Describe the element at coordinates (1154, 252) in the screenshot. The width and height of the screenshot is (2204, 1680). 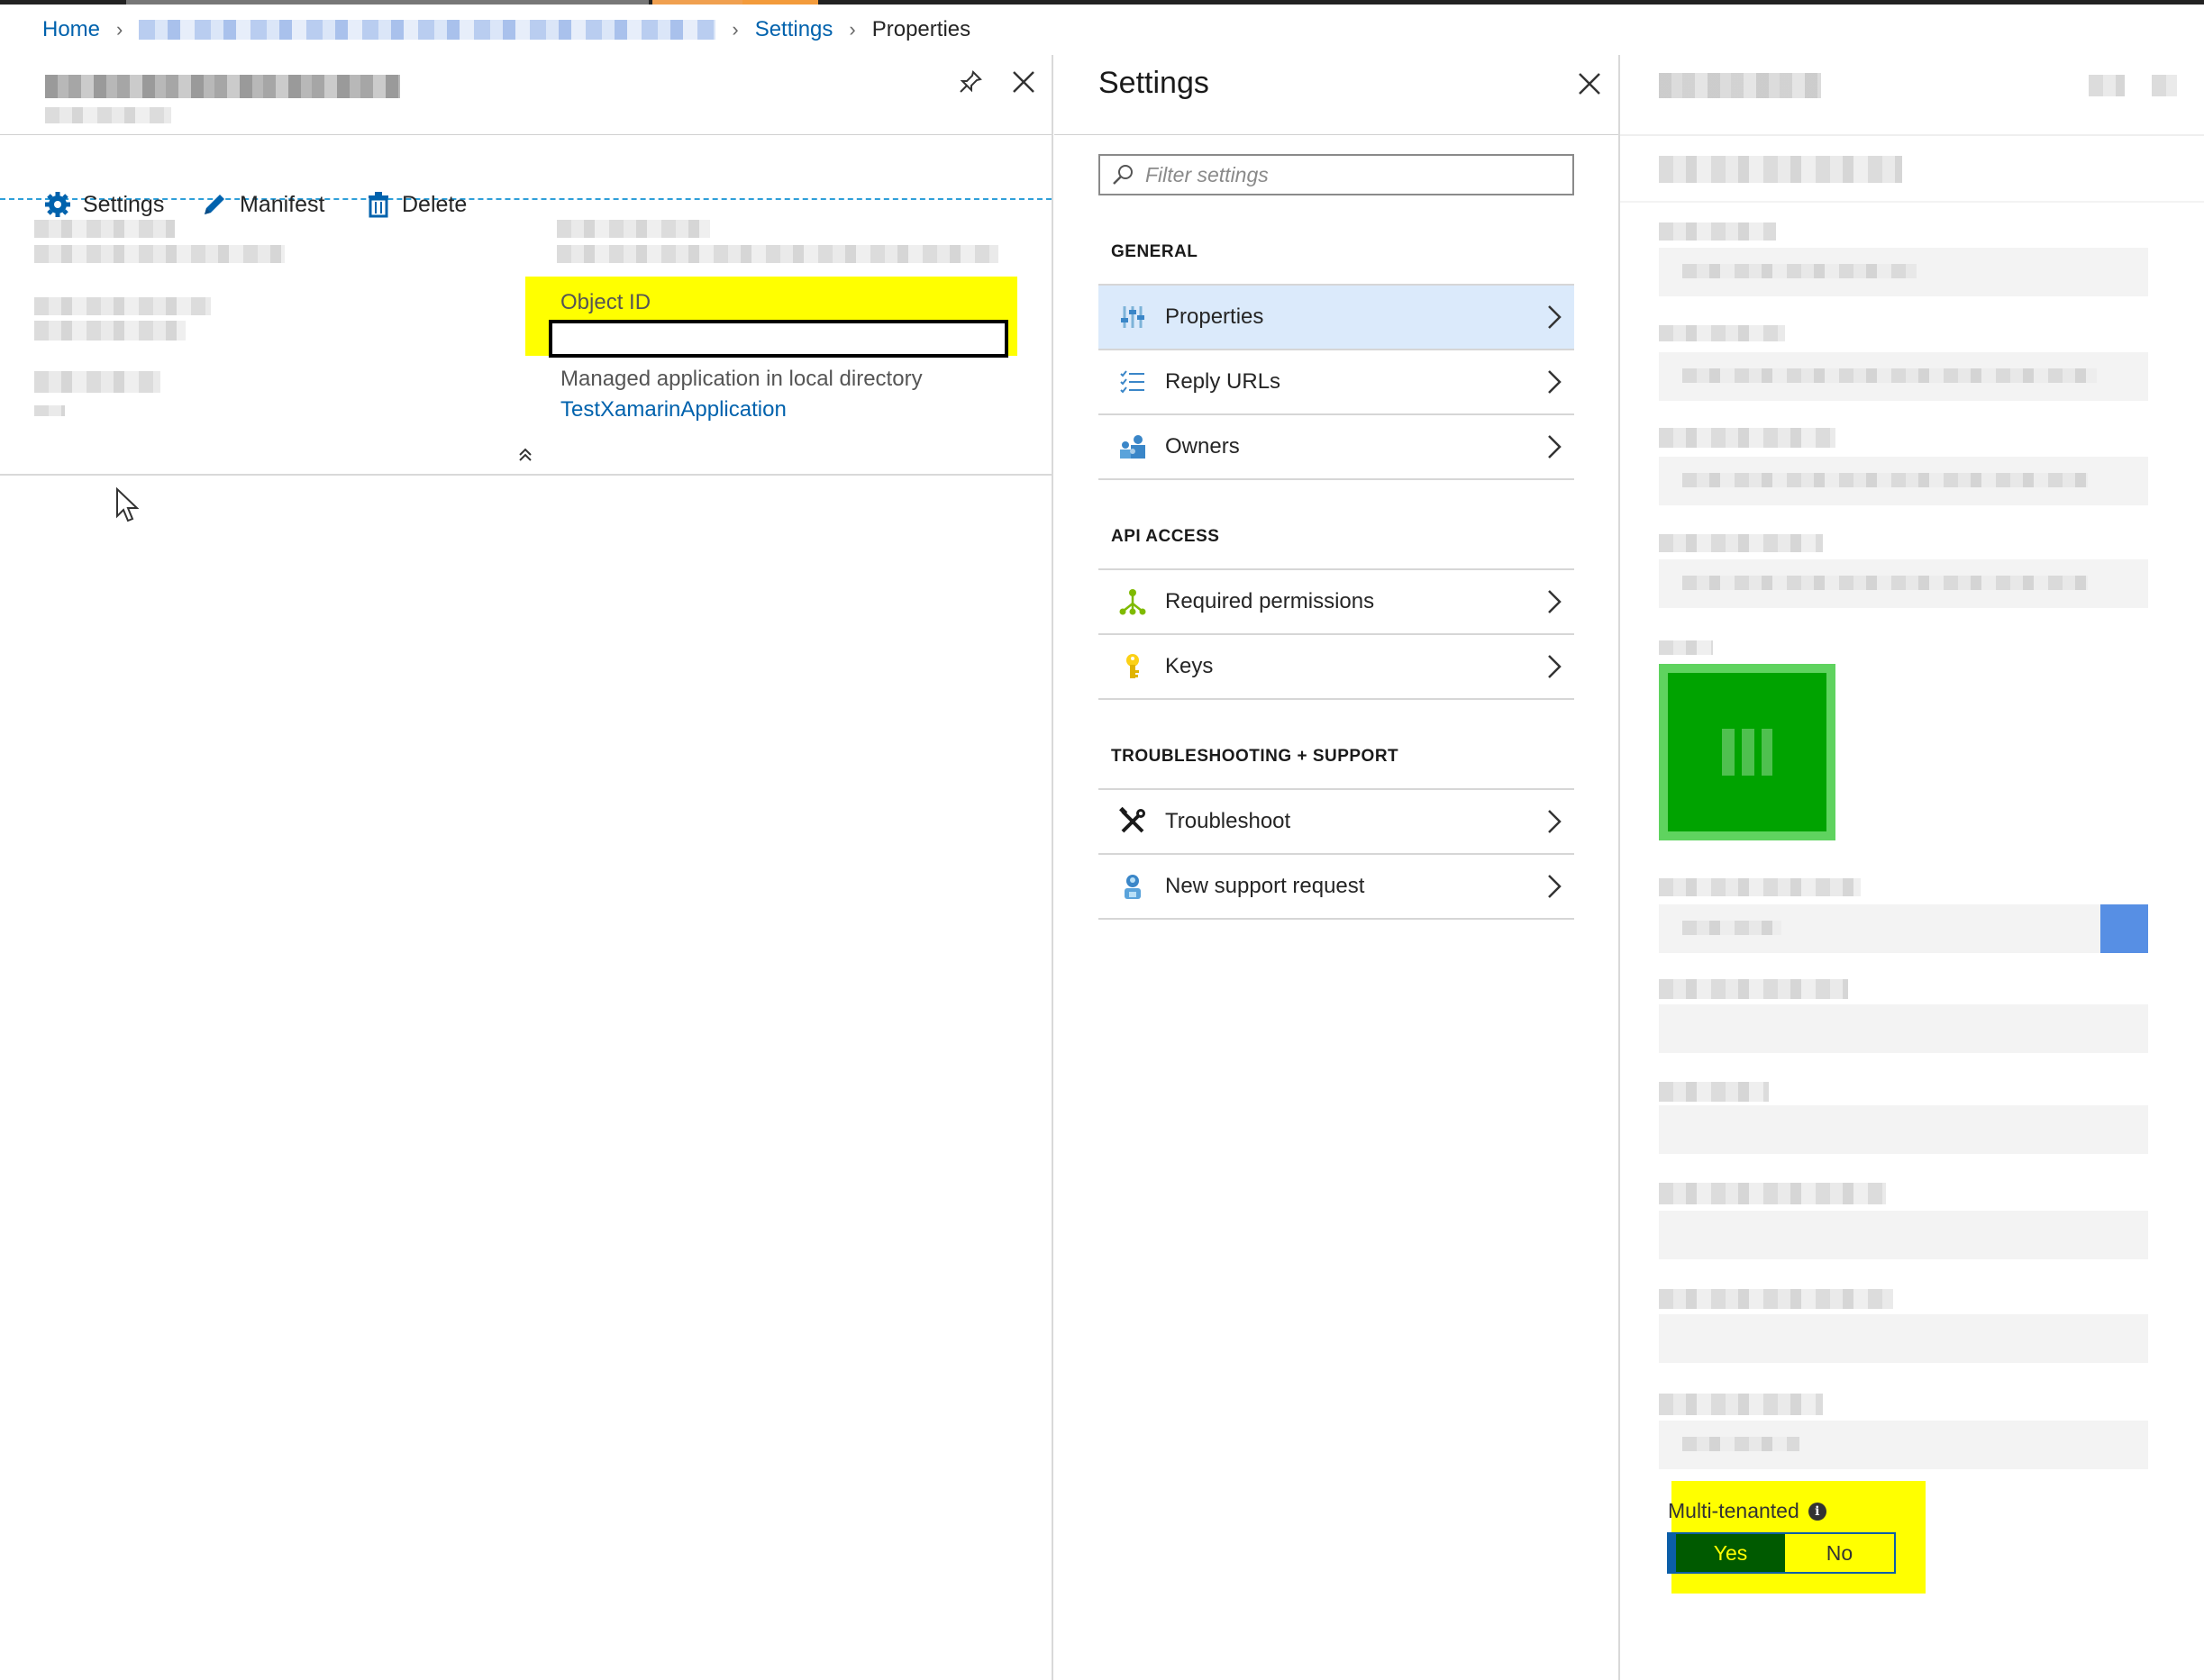
I see `section-heading-general: GENERAL` at that location.